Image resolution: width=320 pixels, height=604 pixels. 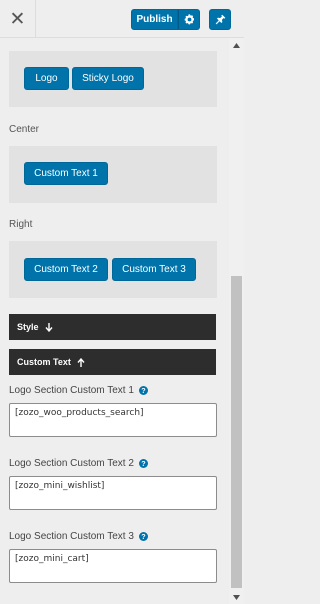 What do you see at coordinates (108, 78) in the screenshot?
I see `sticky-logo-item-button: Sticky Logo` at bounding box center [108, 78].